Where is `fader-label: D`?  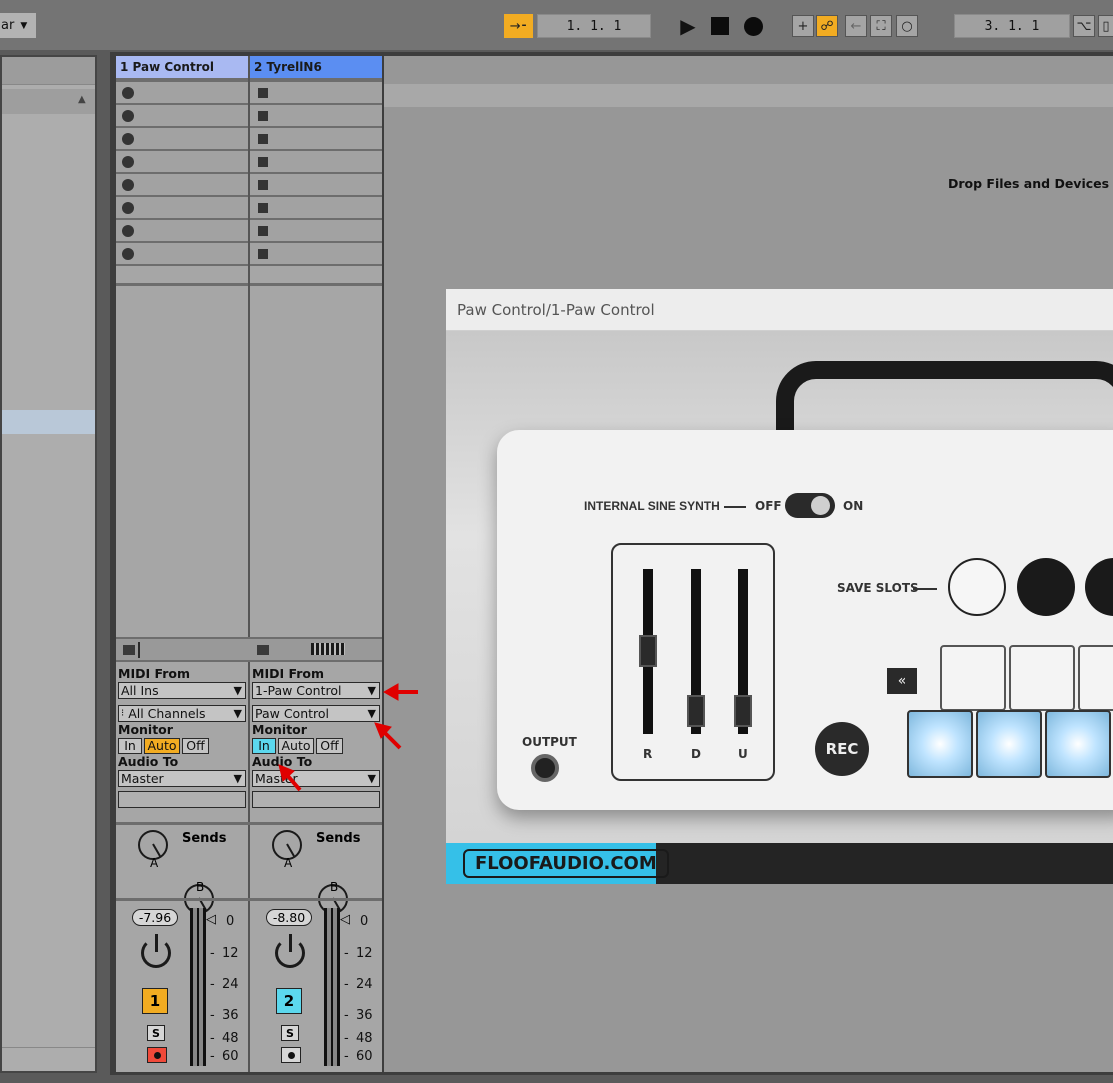
fader-label: D is located at coordinates (696, 754).